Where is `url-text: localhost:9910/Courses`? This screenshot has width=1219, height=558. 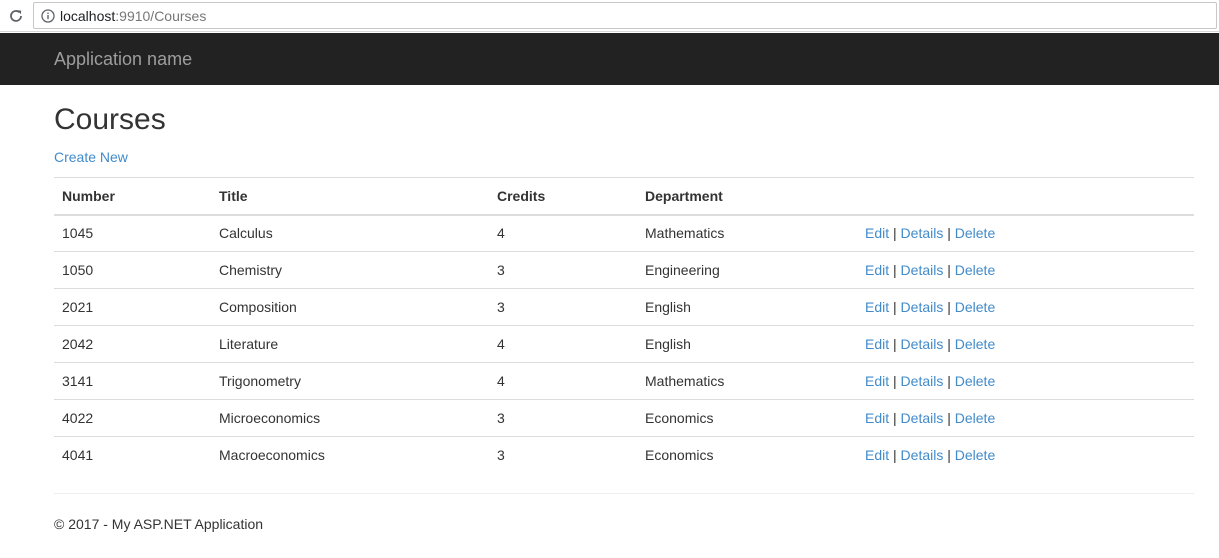
url-text: localhost:9910/Courses is located at coordinates (133, 16).